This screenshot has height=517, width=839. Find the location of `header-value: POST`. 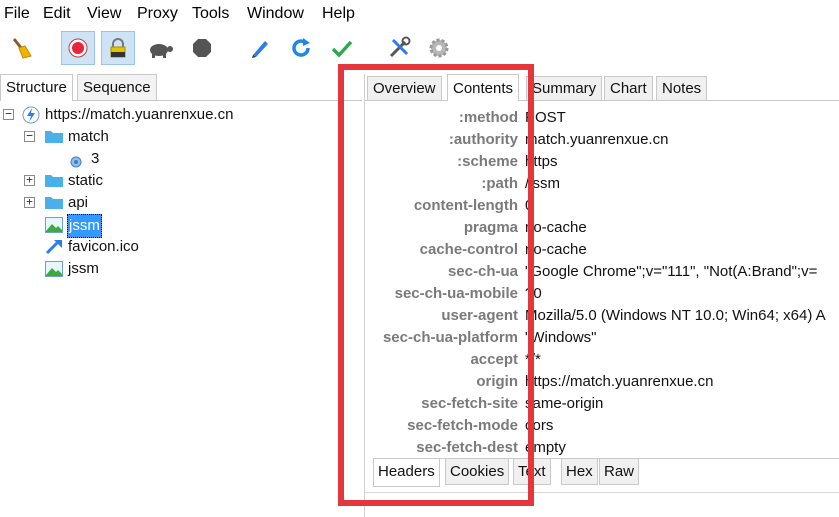

header-value: POST is located at coordinates (545, 117).